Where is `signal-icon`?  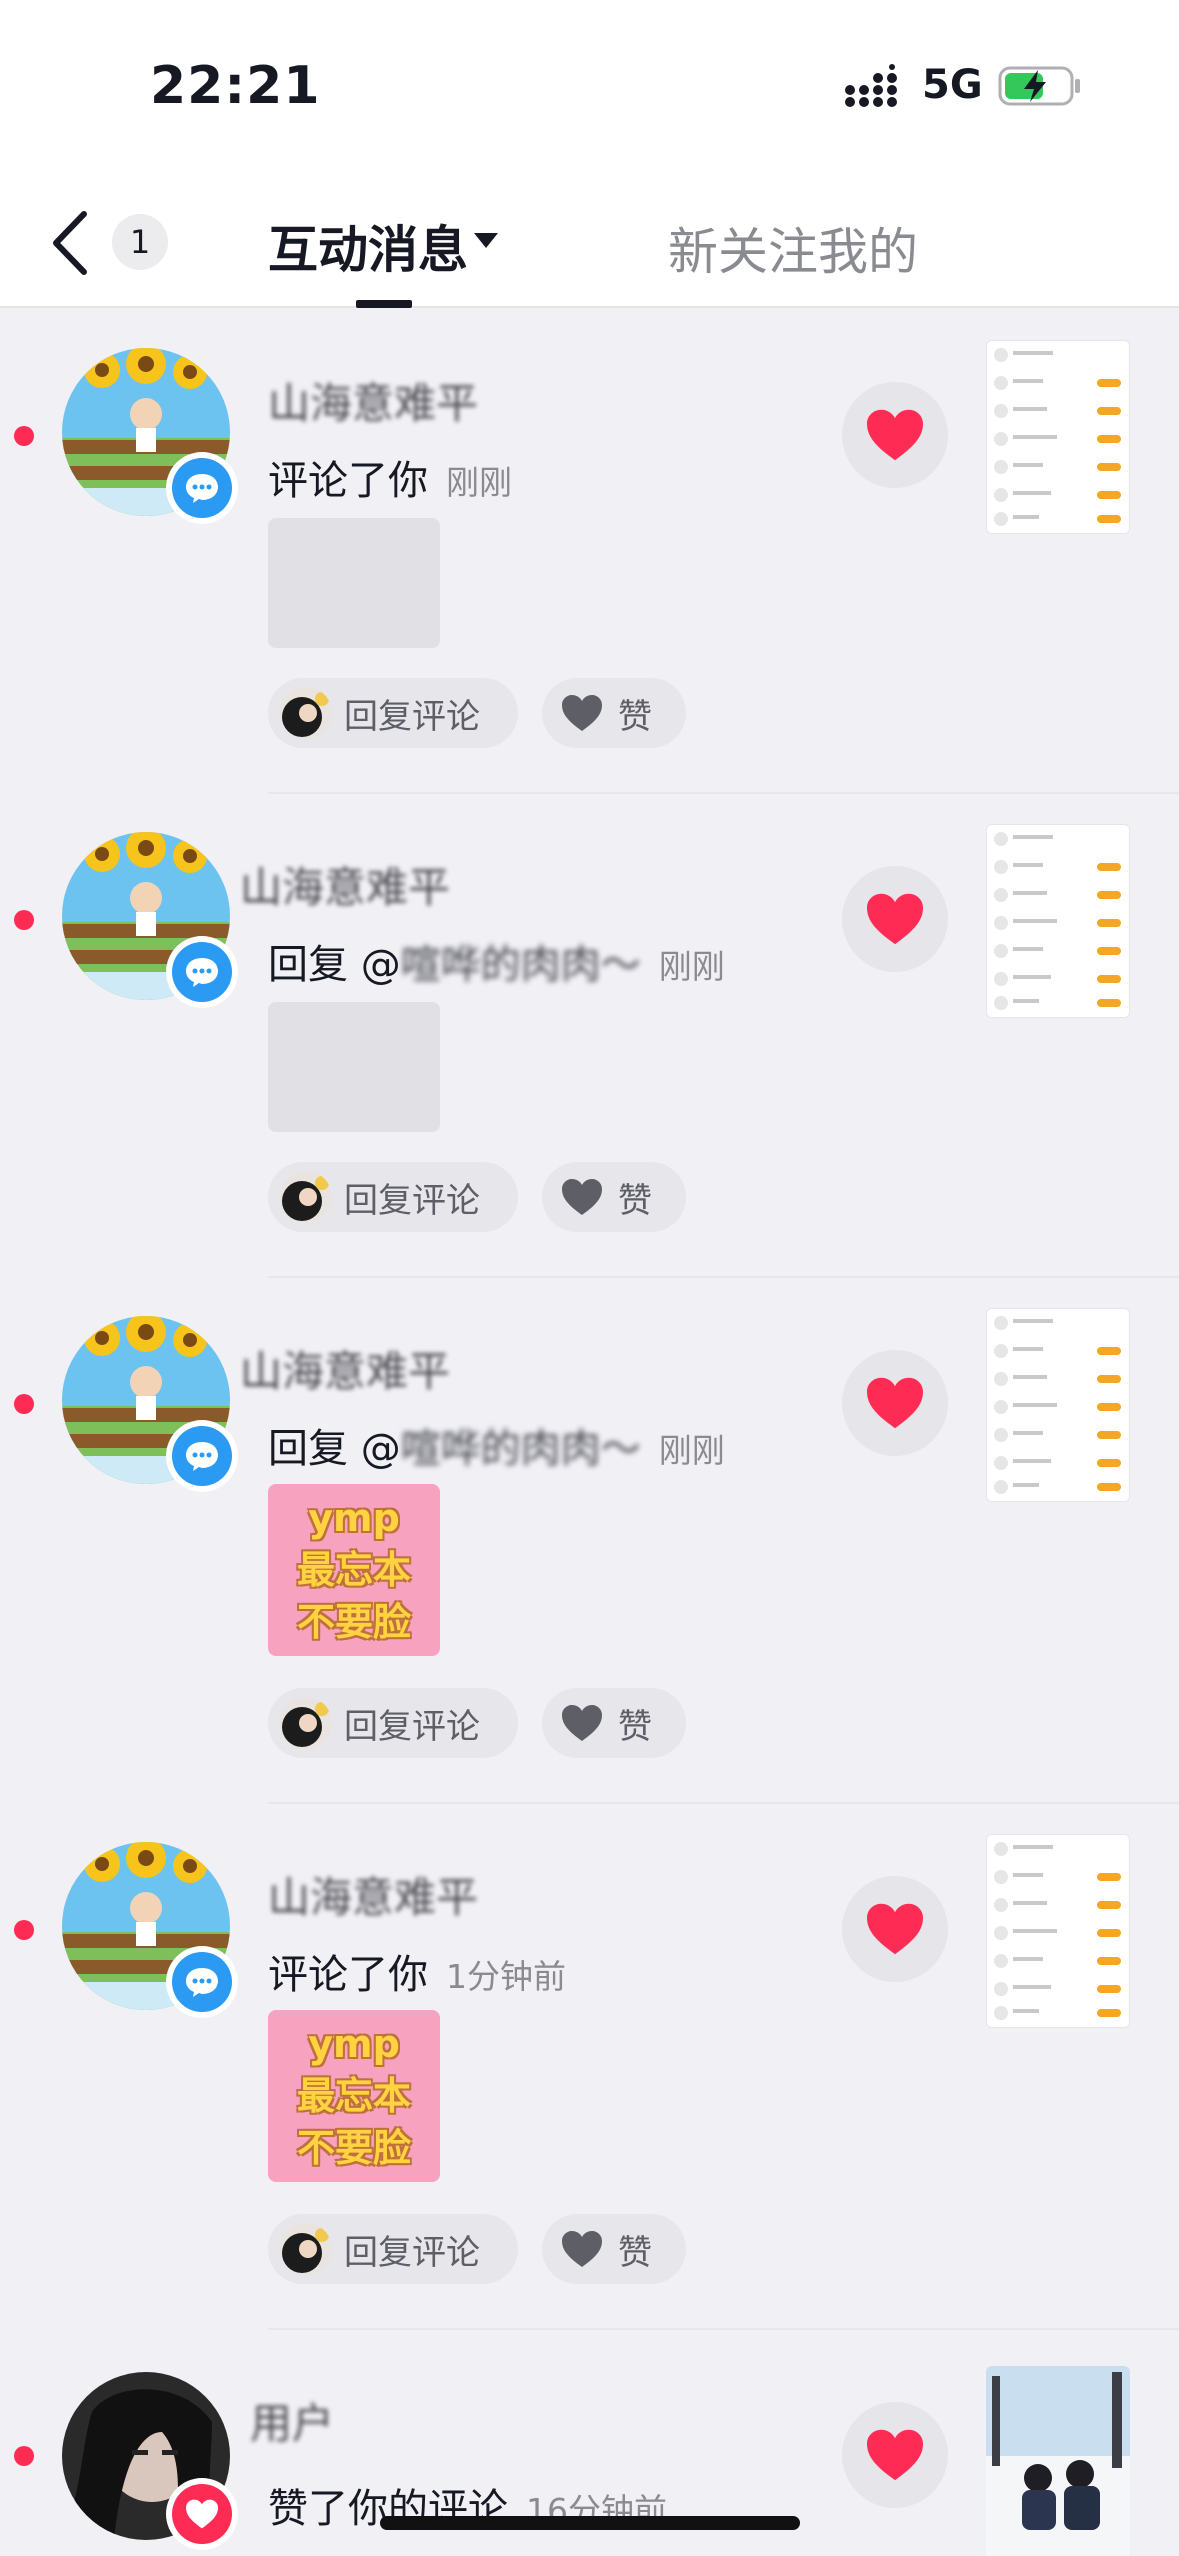 signal-icon is located at coordinates (871, 85).